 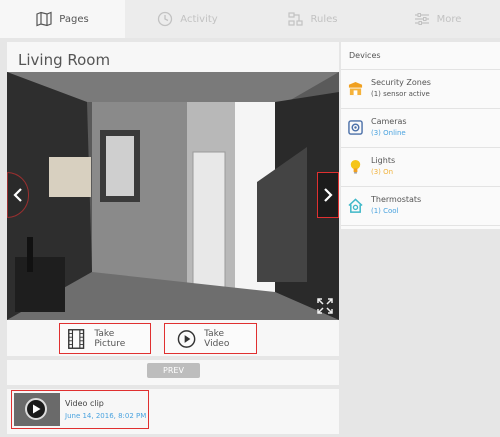 What do you see at coordinates (295, 19) in the screenshot?
I see `rules-icon` at bounding box center [295, 19].